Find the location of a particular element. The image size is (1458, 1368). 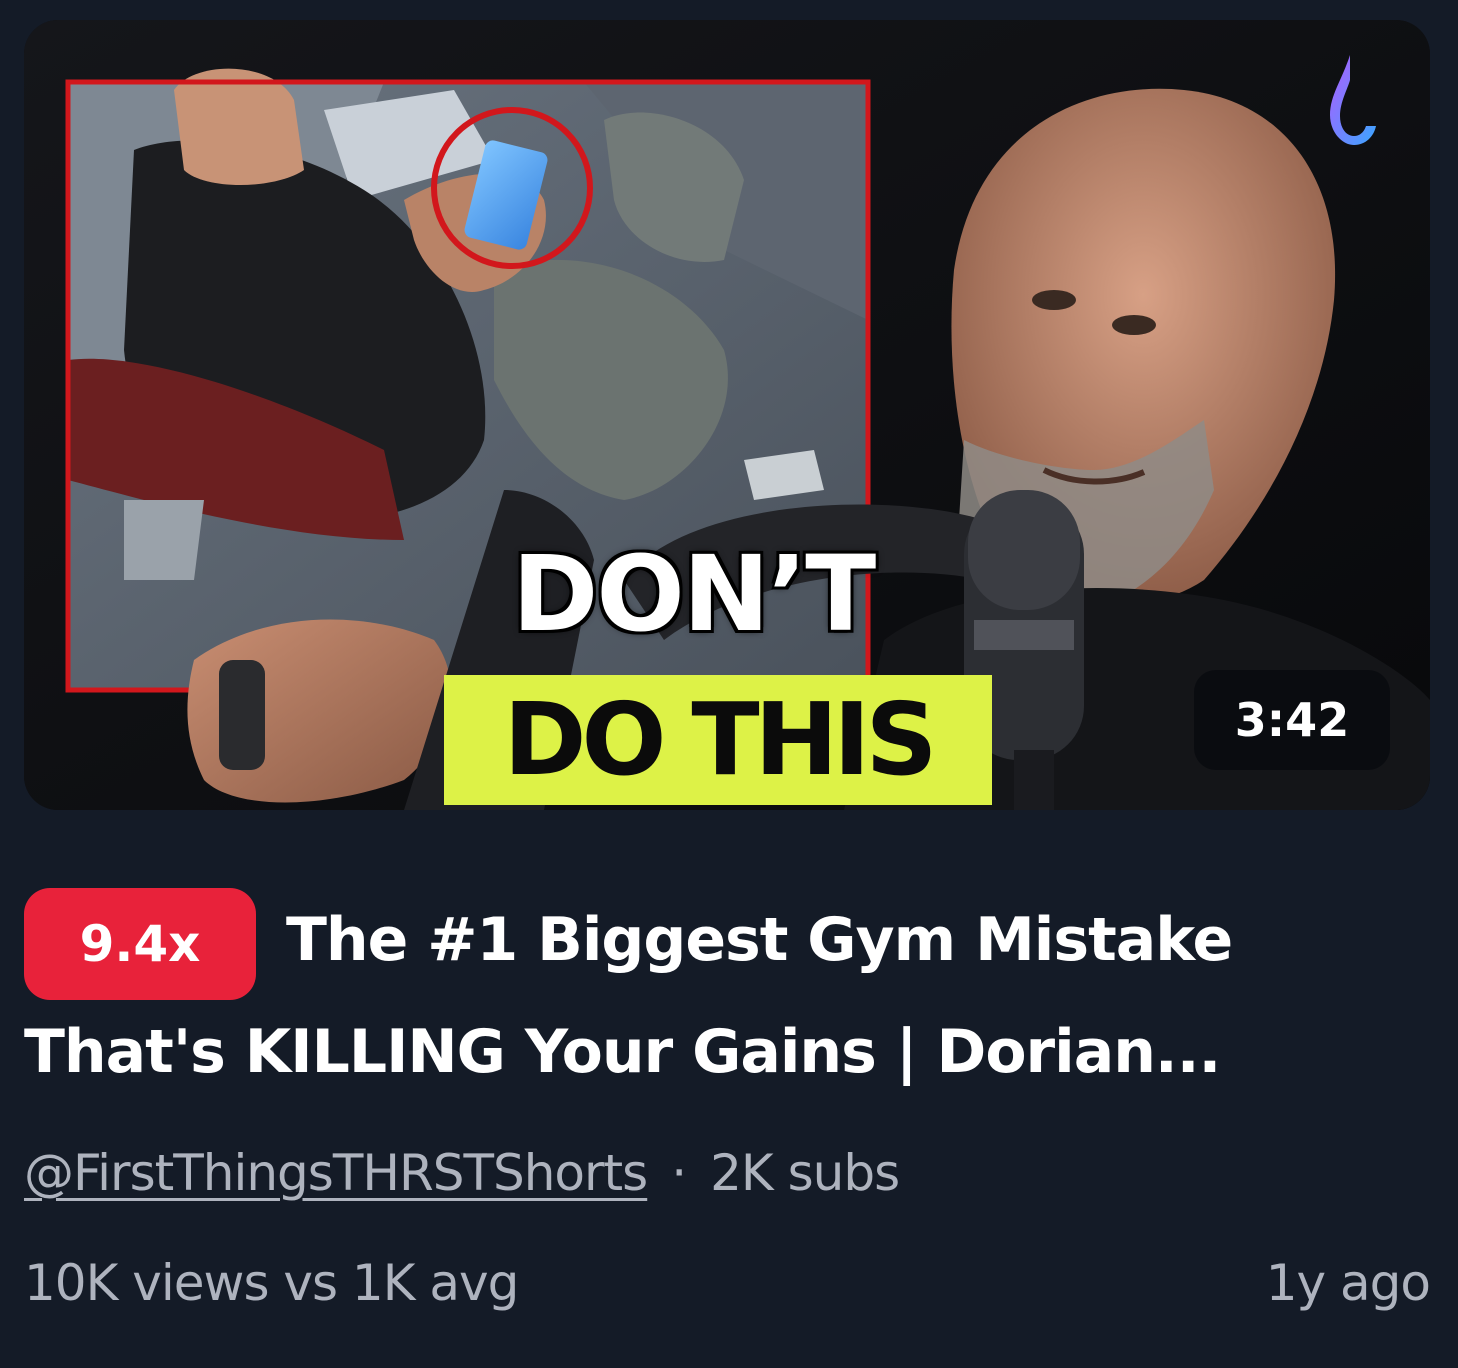

channel-meta-row: @FirstThingsTHRSTShorts · 2K subs is located at coordinates (462, 1173).